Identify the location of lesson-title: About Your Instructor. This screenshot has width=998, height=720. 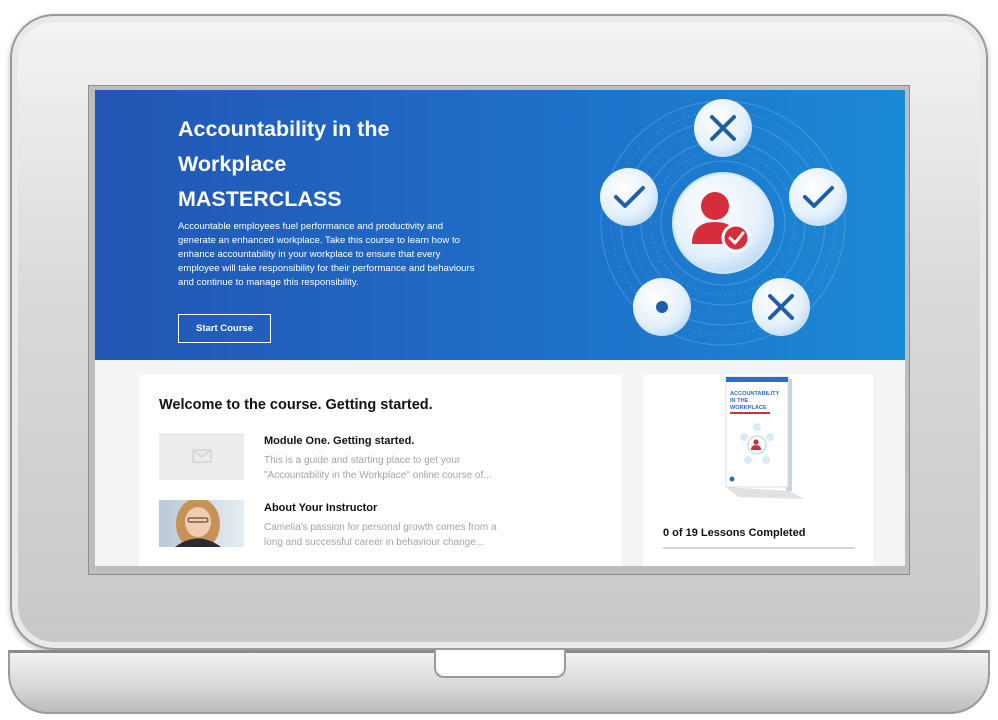
(320, 508).